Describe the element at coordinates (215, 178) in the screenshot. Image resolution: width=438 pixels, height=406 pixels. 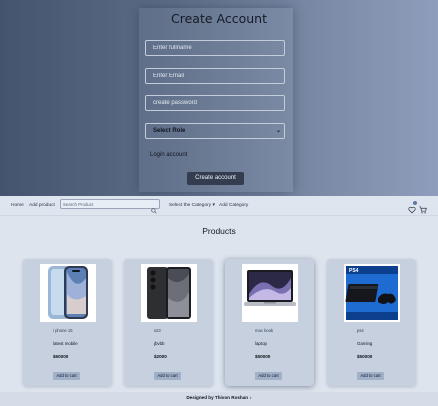
I see `create-account-button: Create account` at that location.